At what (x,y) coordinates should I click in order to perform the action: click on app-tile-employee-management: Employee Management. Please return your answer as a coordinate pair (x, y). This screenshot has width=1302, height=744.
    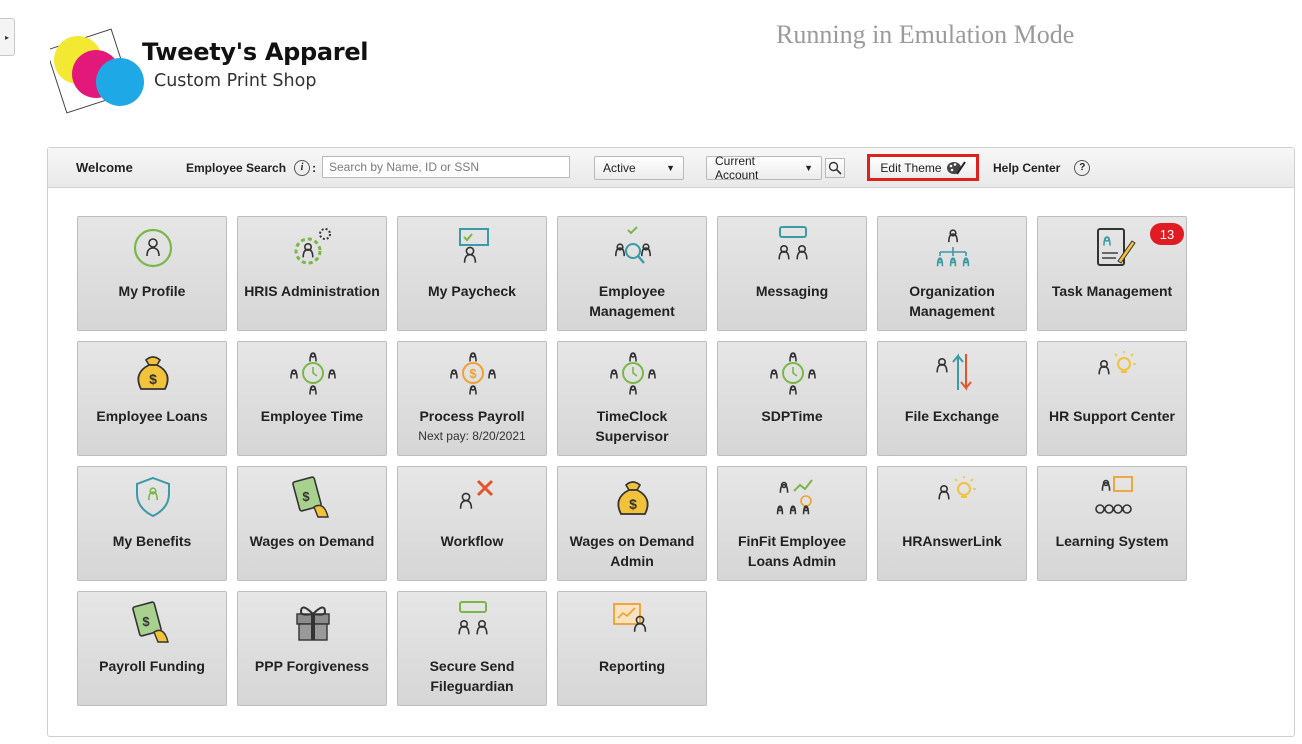
    Looking at the image, I should click on (632, 273).